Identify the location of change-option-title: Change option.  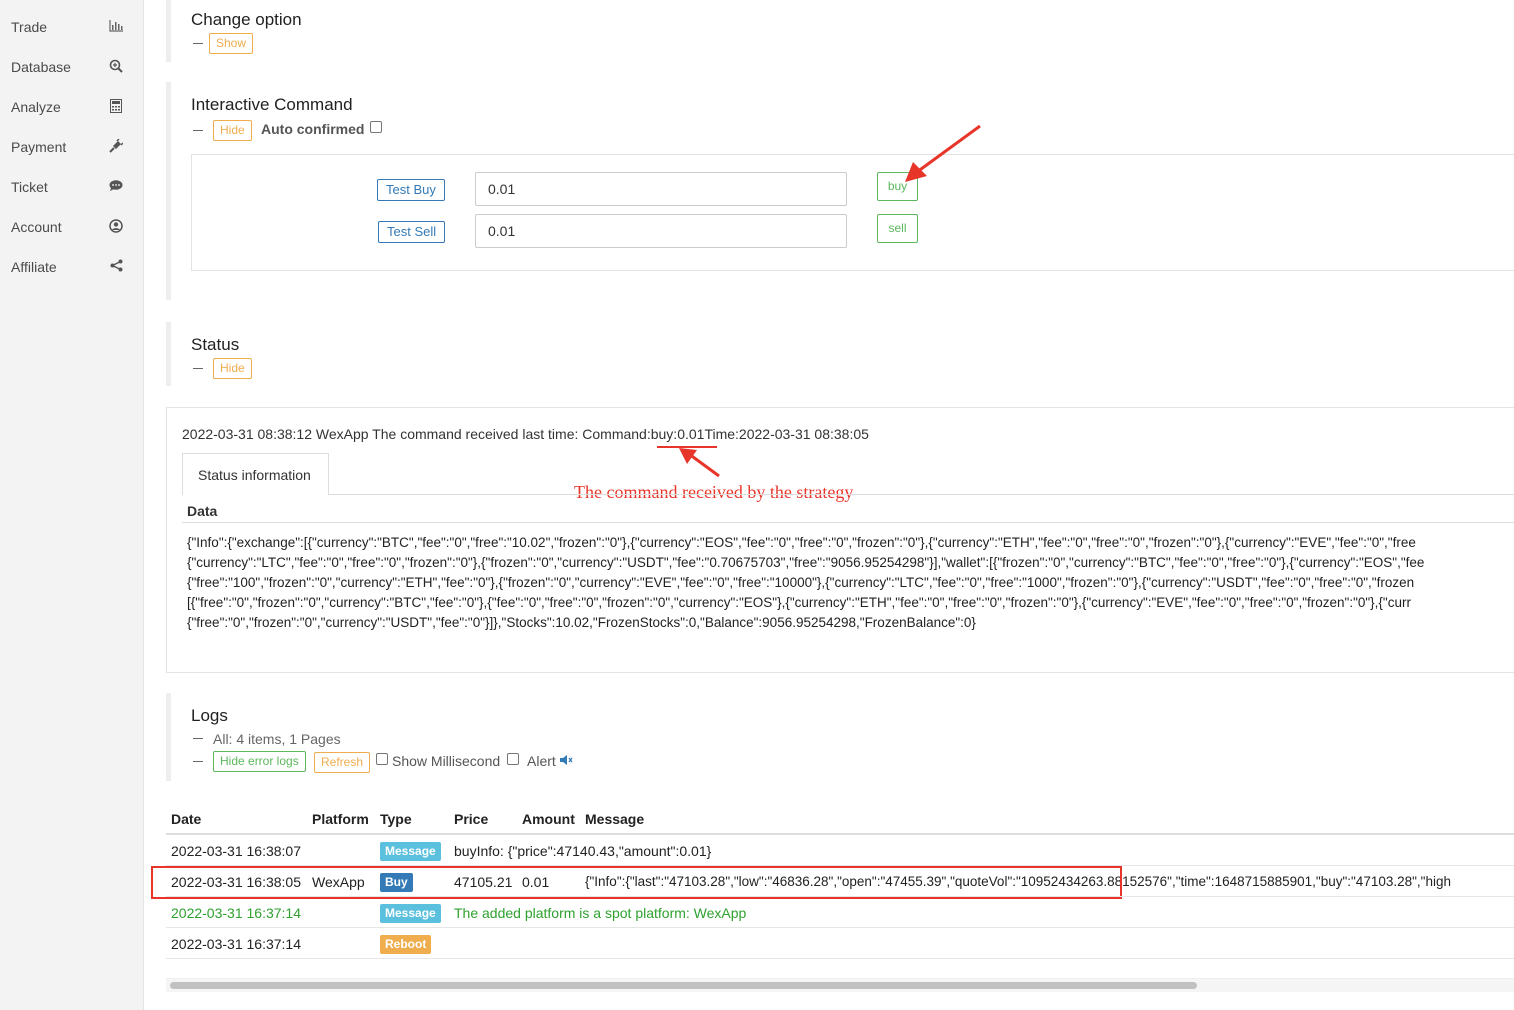
(246, 19).